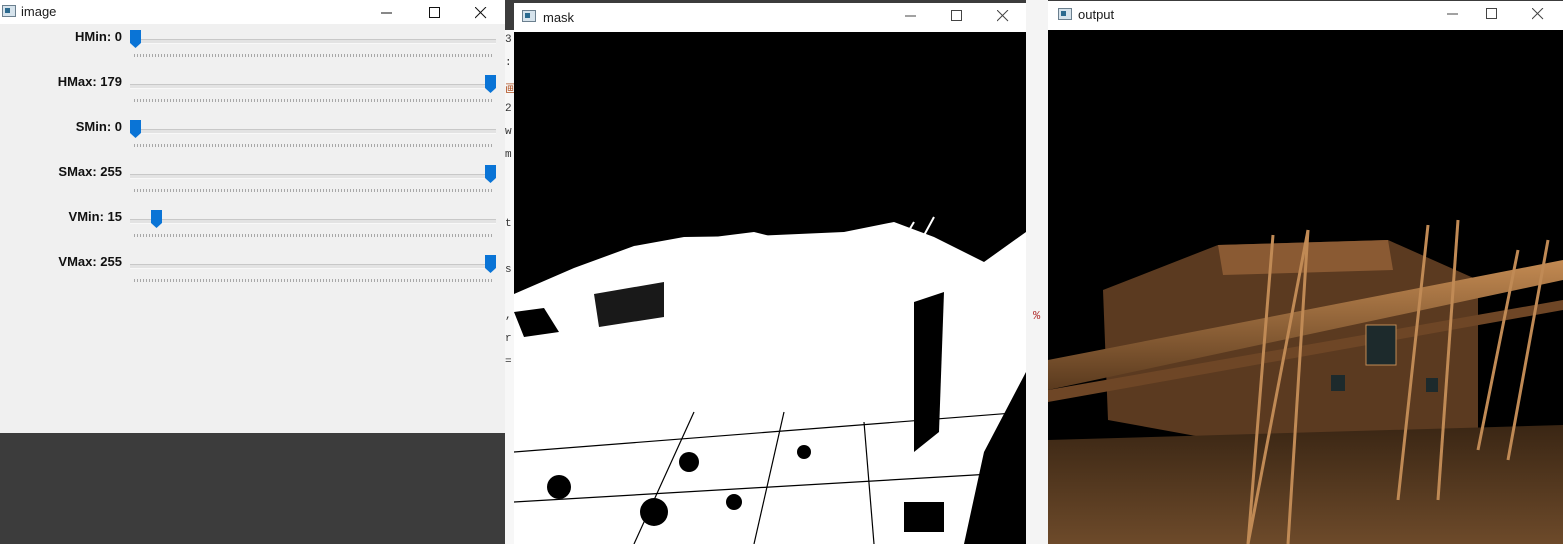  I want to click on background-strip, so click(1037, 272).